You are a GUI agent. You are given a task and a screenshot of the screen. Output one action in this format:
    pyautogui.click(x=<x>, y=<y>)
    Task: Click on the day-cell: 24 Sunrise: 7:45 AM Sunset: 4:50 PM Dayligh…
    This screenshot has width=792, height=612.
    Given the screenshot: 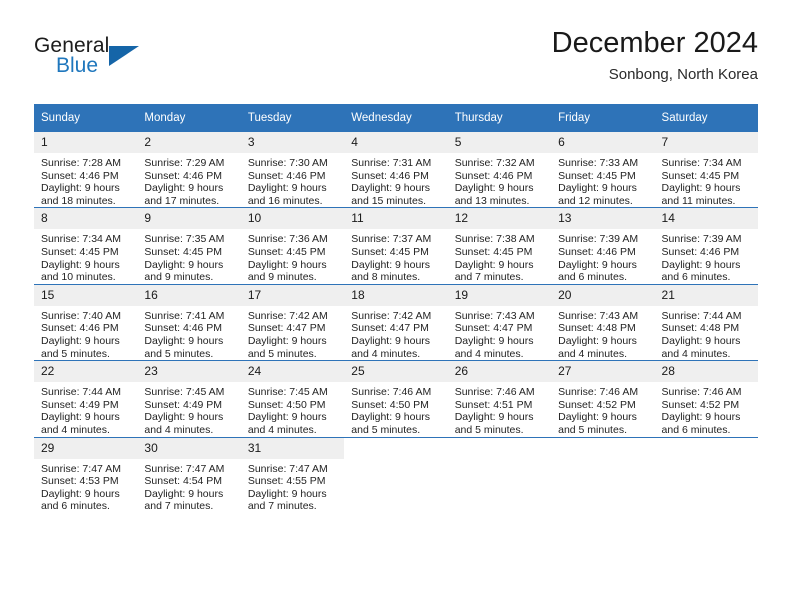 What is the action you would take?
    pyautogui.click(x=292, y=398)
    